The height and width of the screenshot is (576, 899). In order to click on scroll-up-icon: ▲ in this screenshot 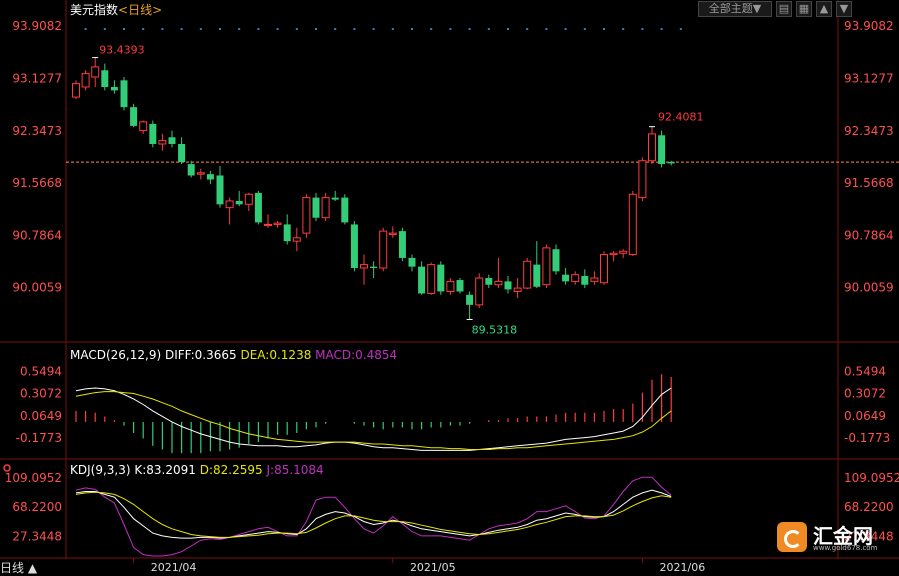, I will do `click(824, 9)`.